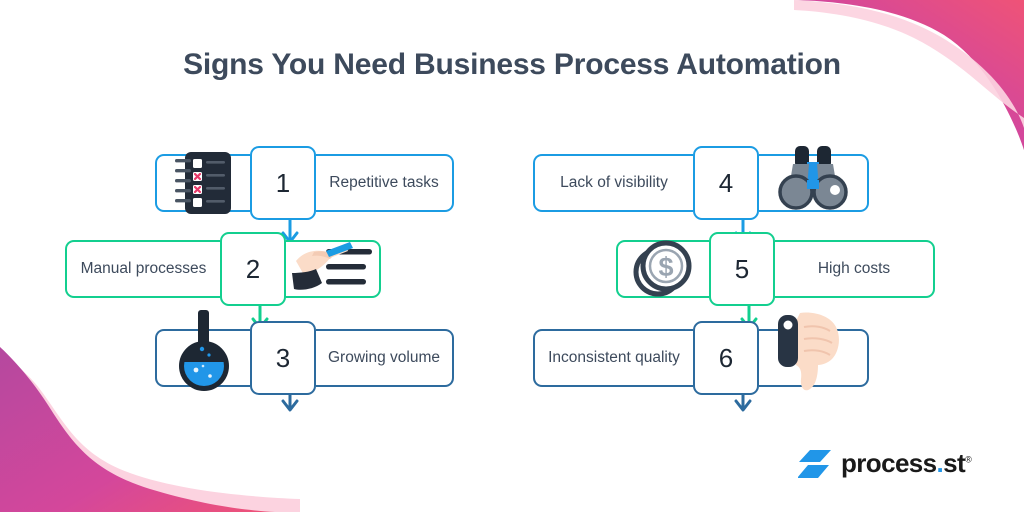 Image resolution: width=1024 pixels, height=512 pixels. What do you see at coordinates (385, 183) in the screenshot?
I see `step-label-1: Repetitive tasks` at bounding box center [385, 183].